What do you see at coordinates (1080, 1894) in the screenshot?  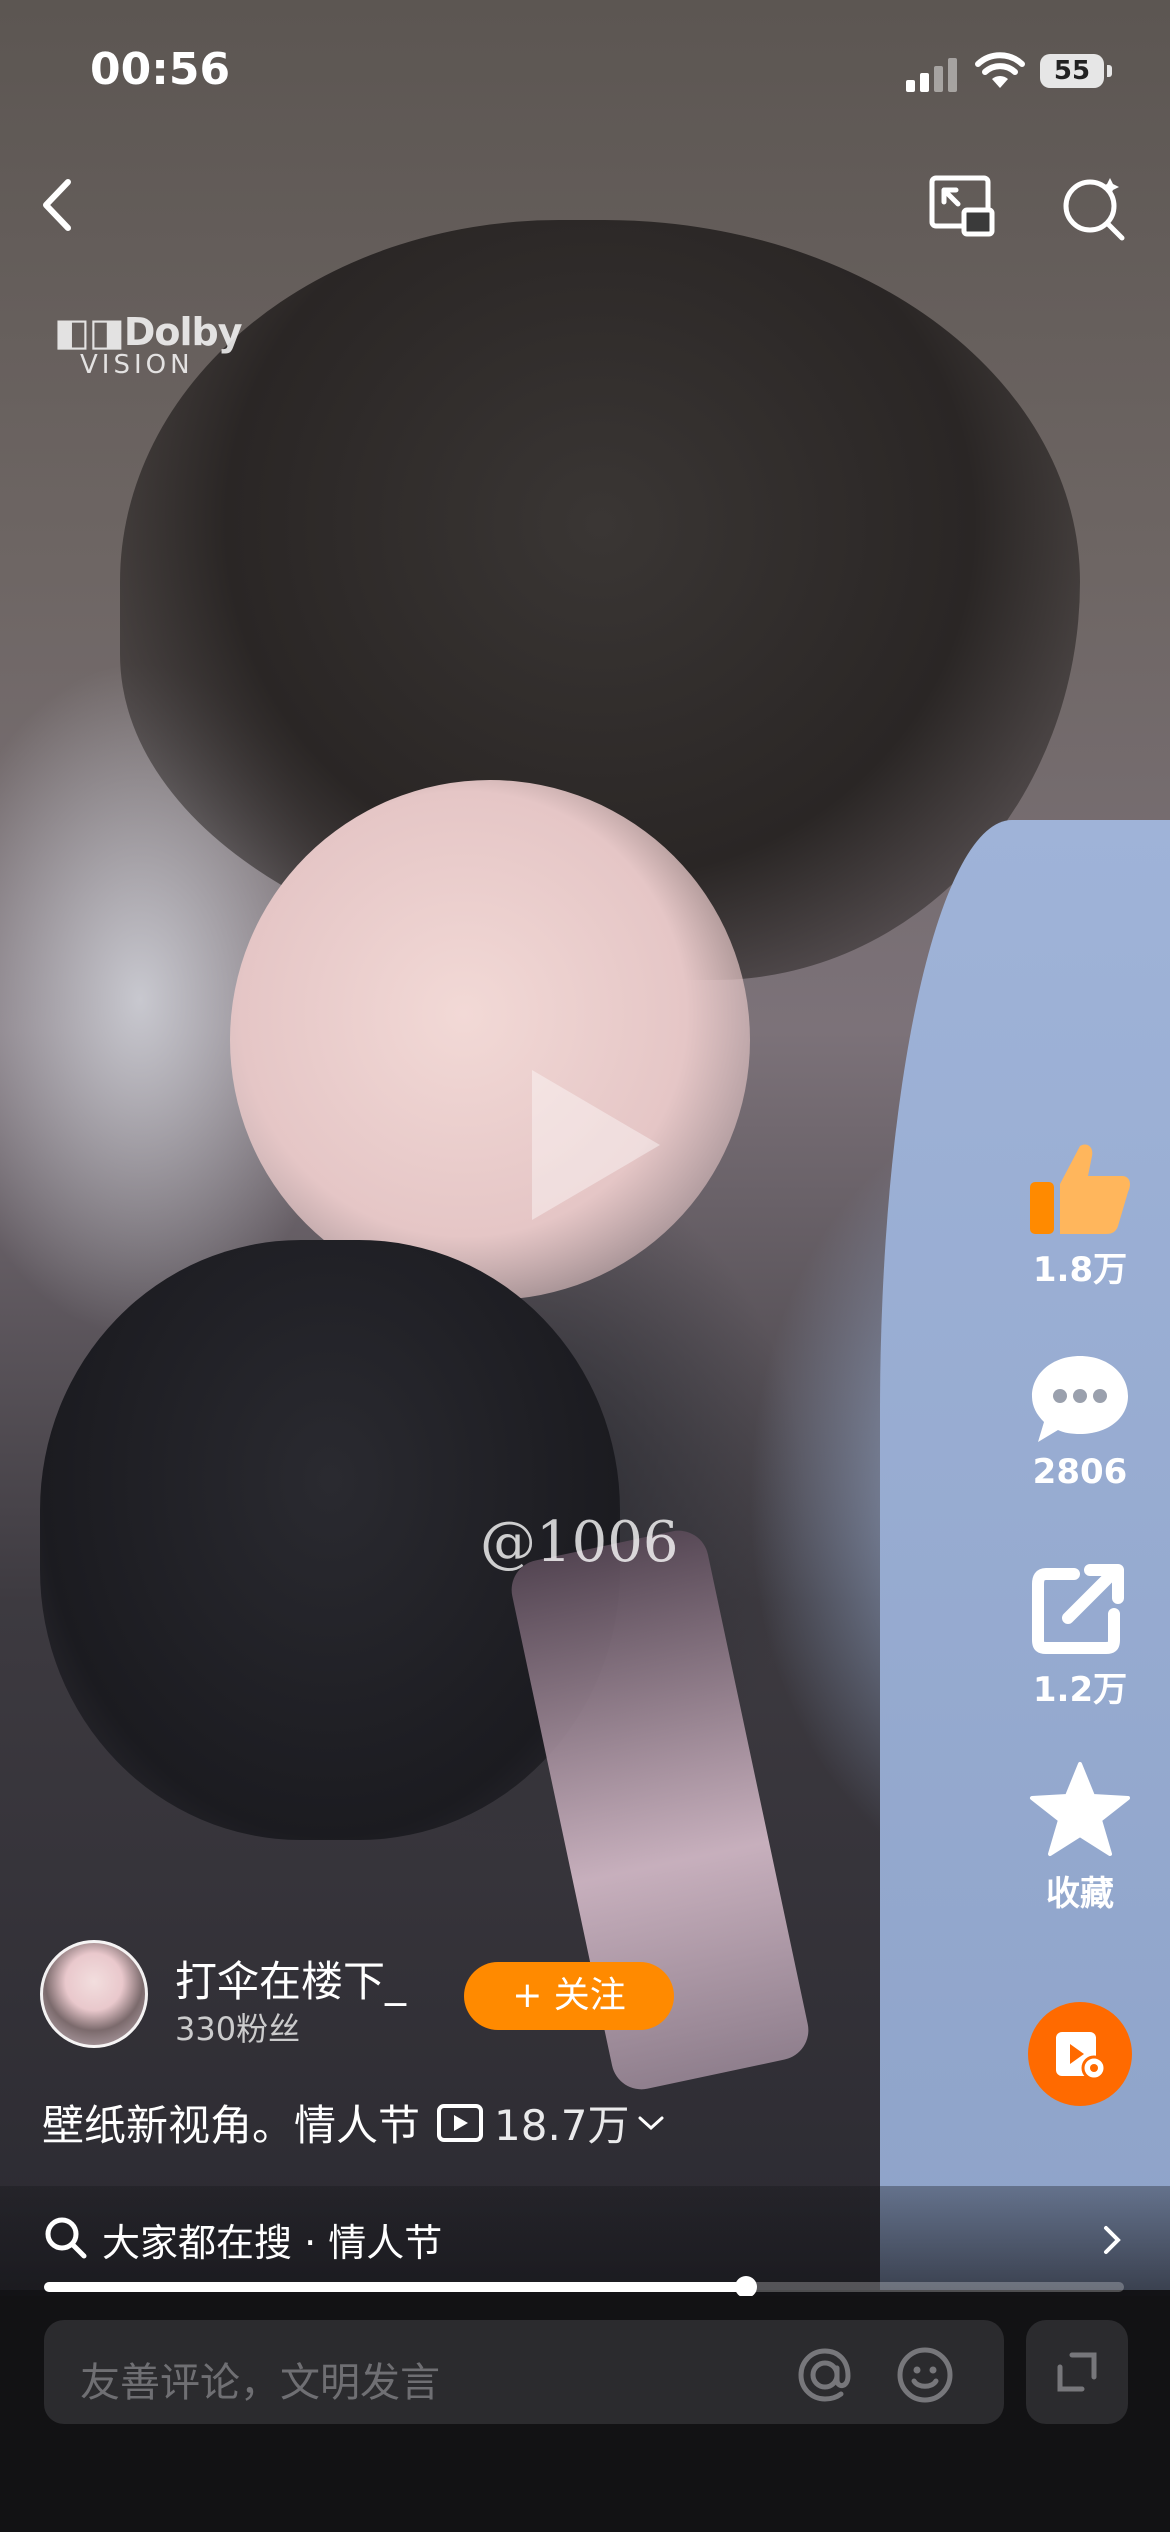 I see `favorite-label: 收藏` at bounding box center [1080, 1894].